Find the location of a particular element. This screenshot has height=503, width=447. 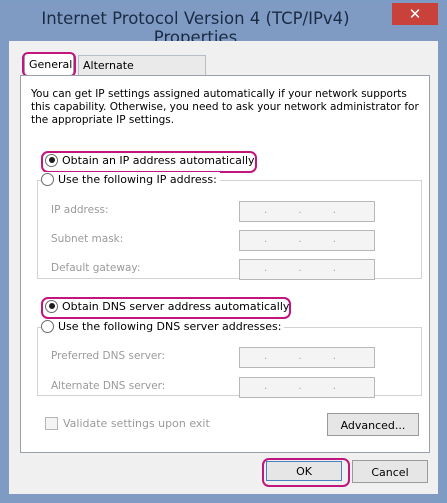

tab-general: General is located at coordinates (49, 64).